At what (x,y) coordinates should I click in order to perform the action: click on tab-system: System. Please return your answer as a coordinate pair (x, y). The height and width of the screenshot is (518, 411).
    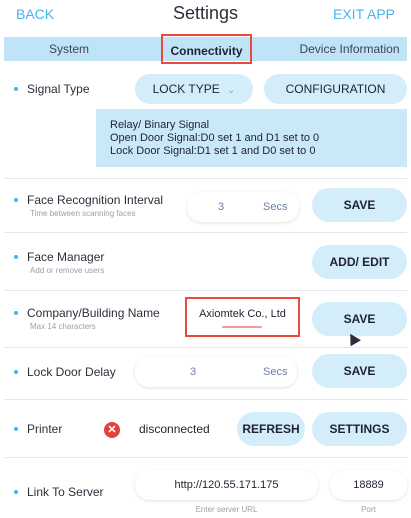
    Looking at the image, I should click on (69, 49).